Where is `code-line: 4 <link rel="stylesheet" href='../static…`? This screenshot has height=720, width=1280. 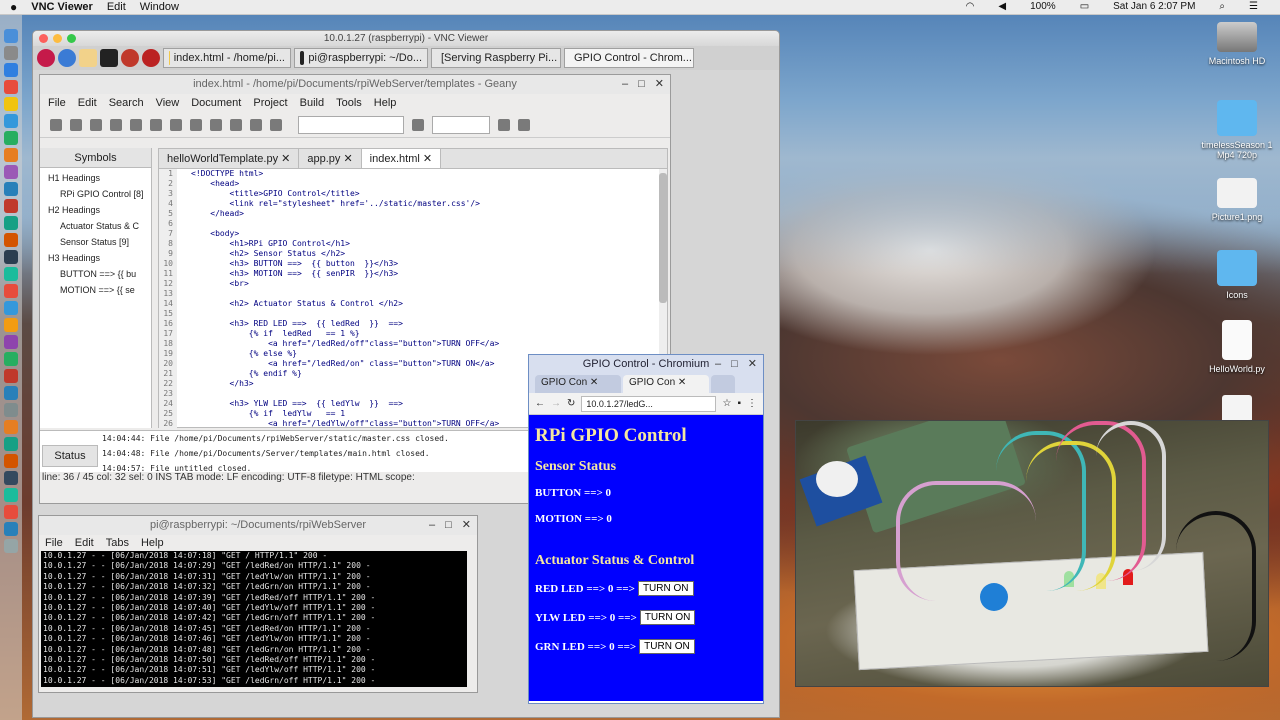
code-line: 4 <link rel="stylesheet" href='../static… is located at coordinates (413, 204).